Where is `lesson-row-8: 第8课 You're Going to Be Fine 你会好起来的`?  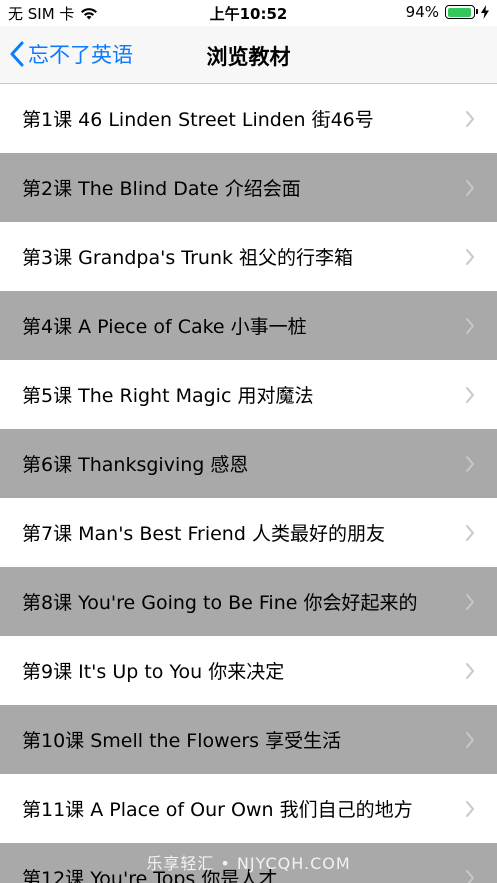 lesson-row-8: 第8课 You're Going to Be Fine 你会好起来的 is located at coordinates (248, 601).